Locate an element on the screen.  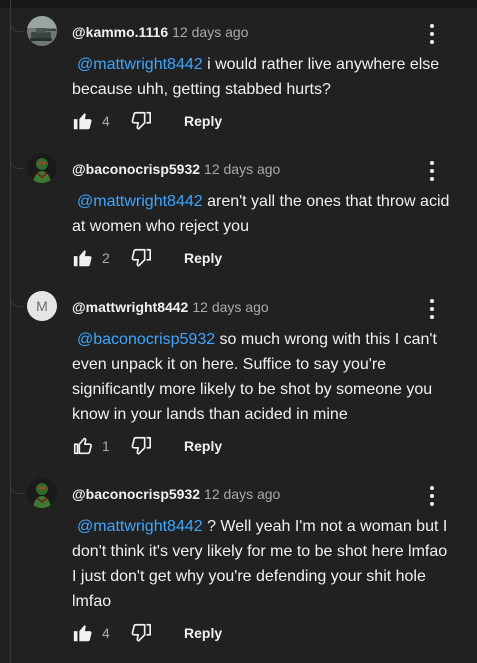
top-edge is located at coordinates (238, 4).